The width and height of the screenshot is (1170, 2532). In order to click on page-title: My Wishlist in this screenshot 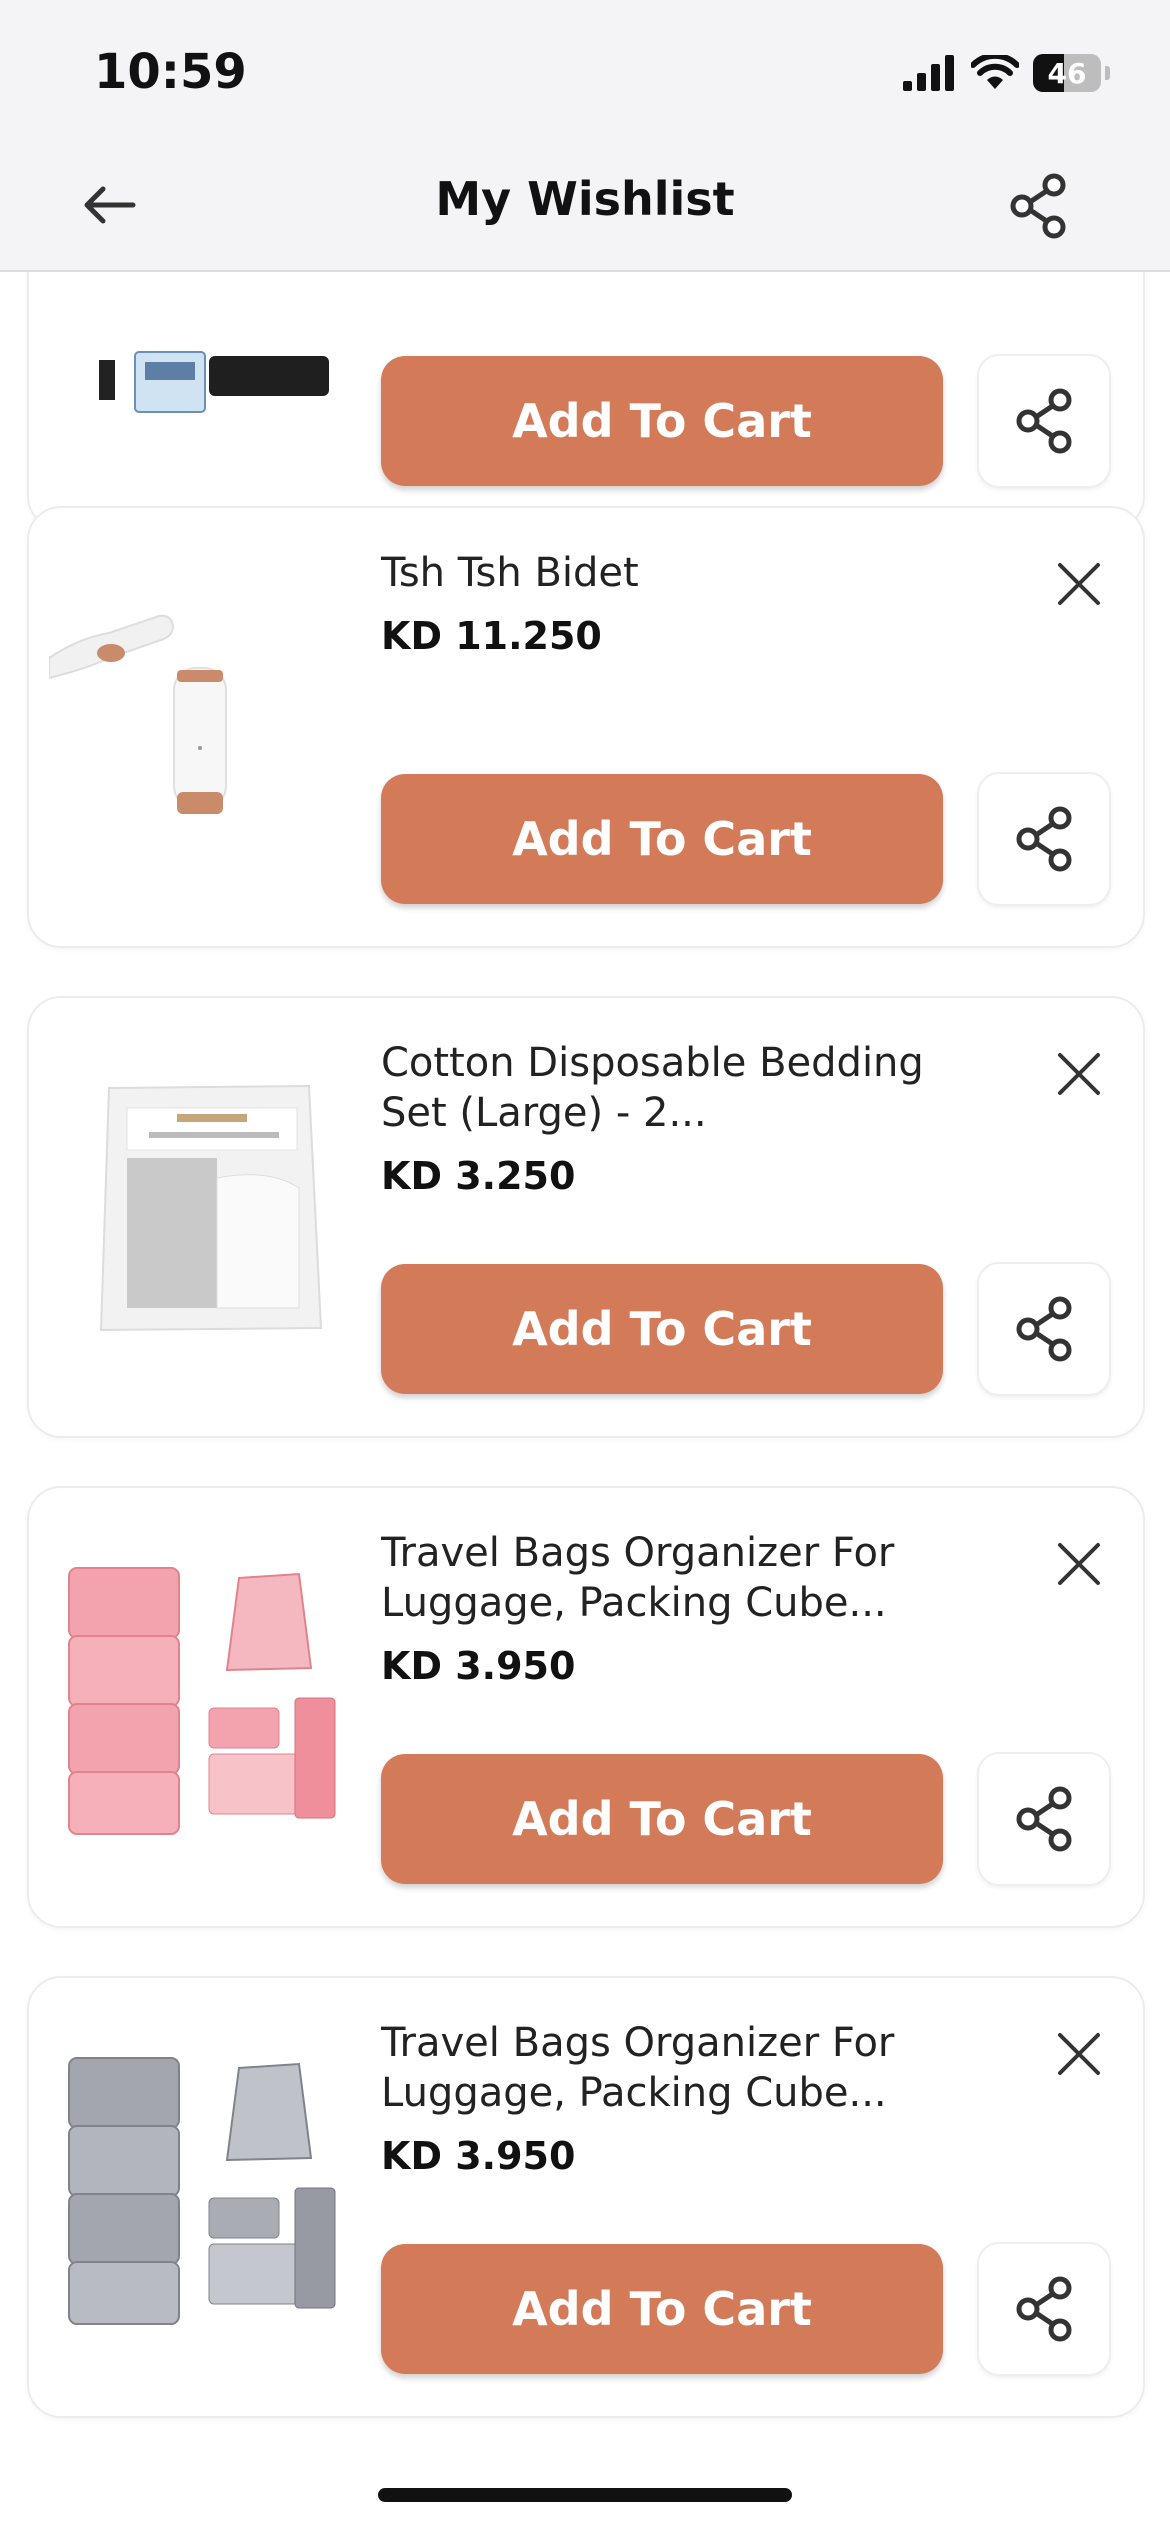, I will do `click(585, 199)`.